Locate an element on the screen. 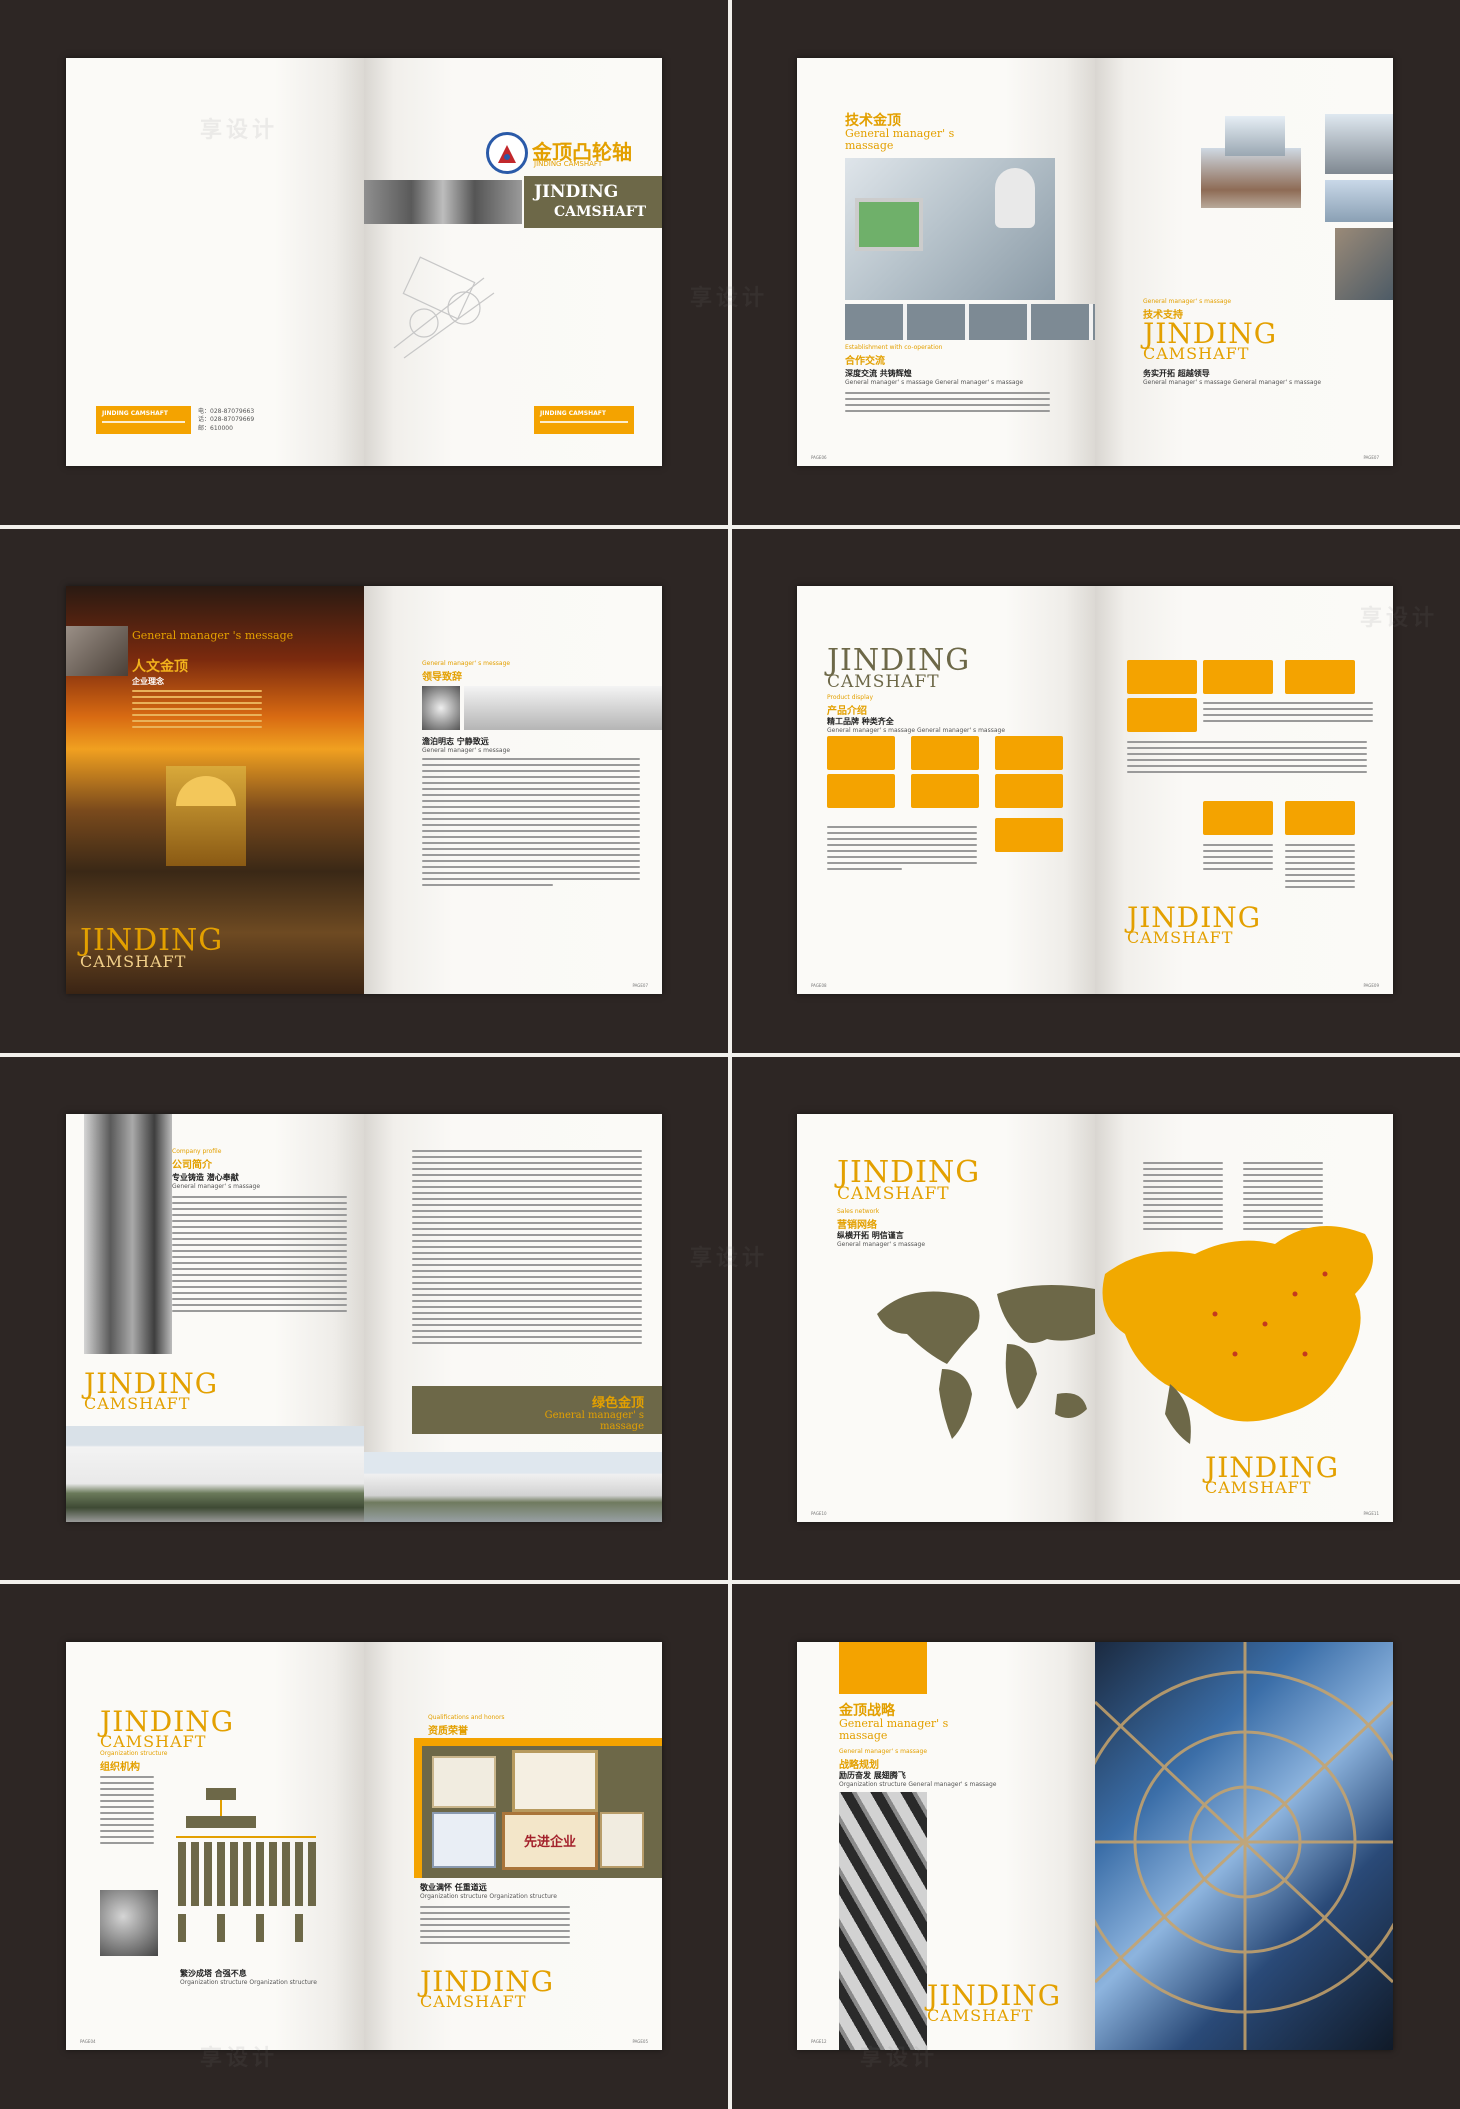  logo-icon is located at coordinates (507, 153).